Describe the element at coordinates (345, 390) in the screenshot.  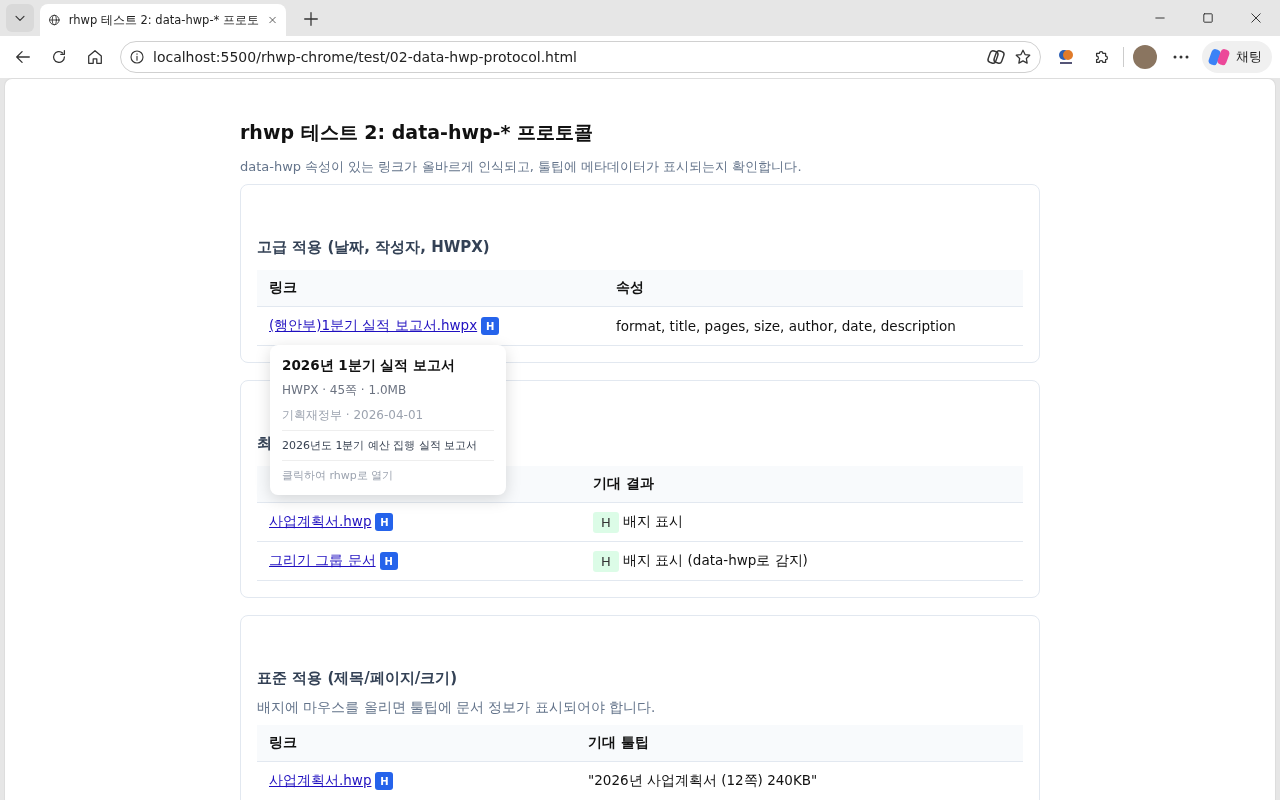
I see `tooltip-meta: HWPX · 45쪽 · 1.0MB` at that location.